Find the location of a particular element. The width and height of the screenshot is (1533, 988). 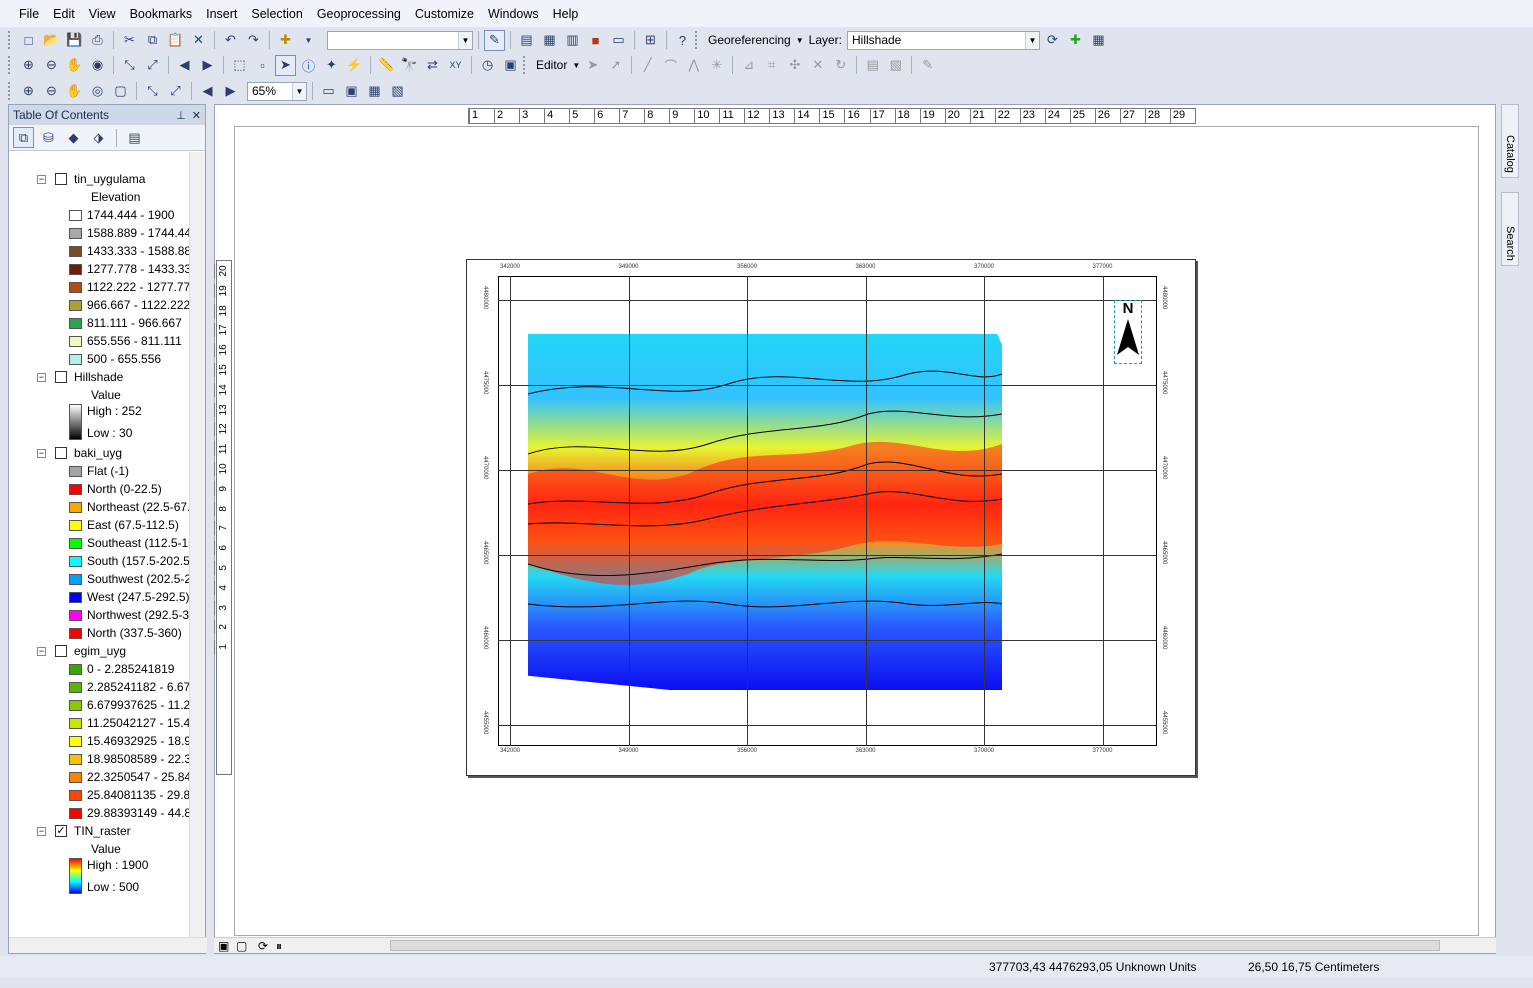

side-tab-catalog: Catalog is located at coordinates (1510, 141).